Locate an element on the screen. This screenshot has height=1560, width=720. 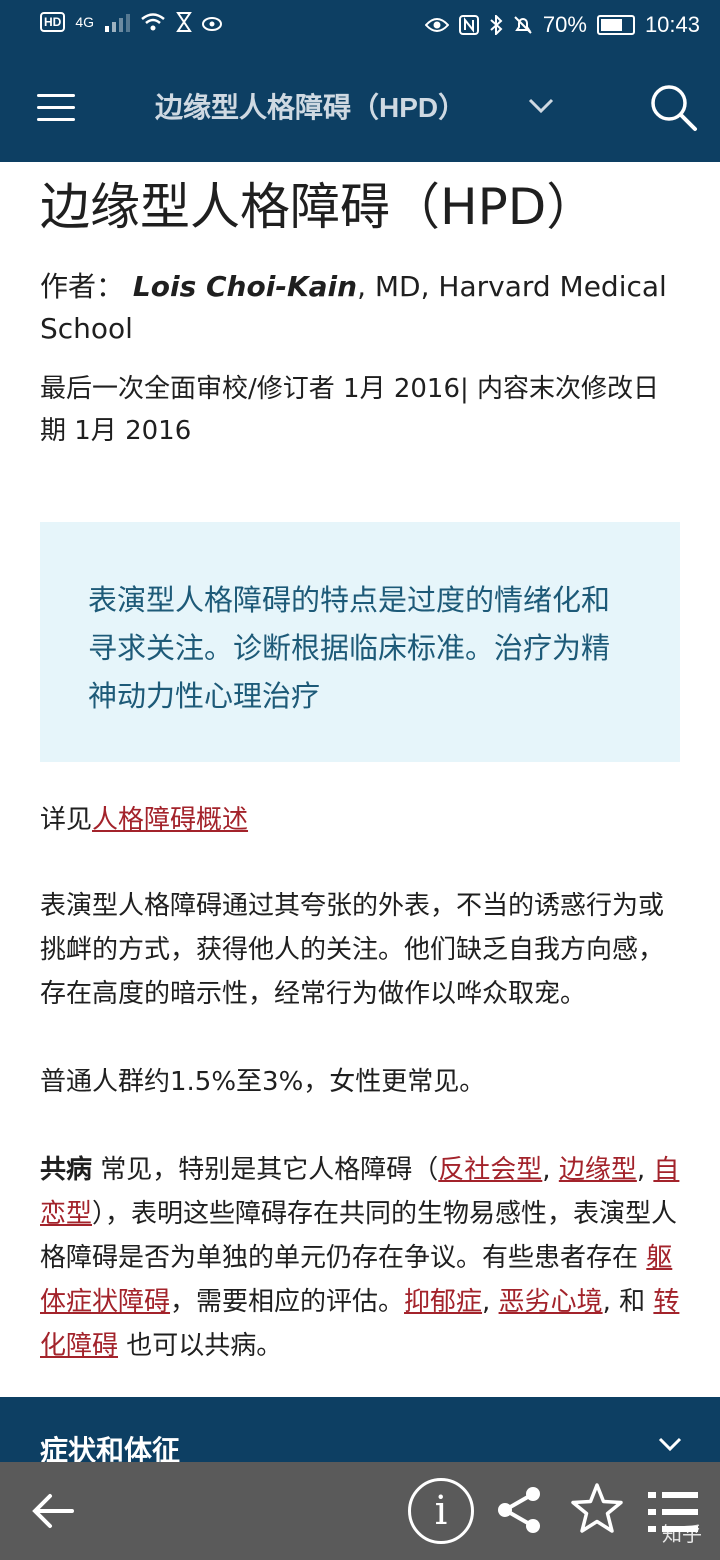
link-borderline: 边缘型 is located at coordinates (598, 1170).